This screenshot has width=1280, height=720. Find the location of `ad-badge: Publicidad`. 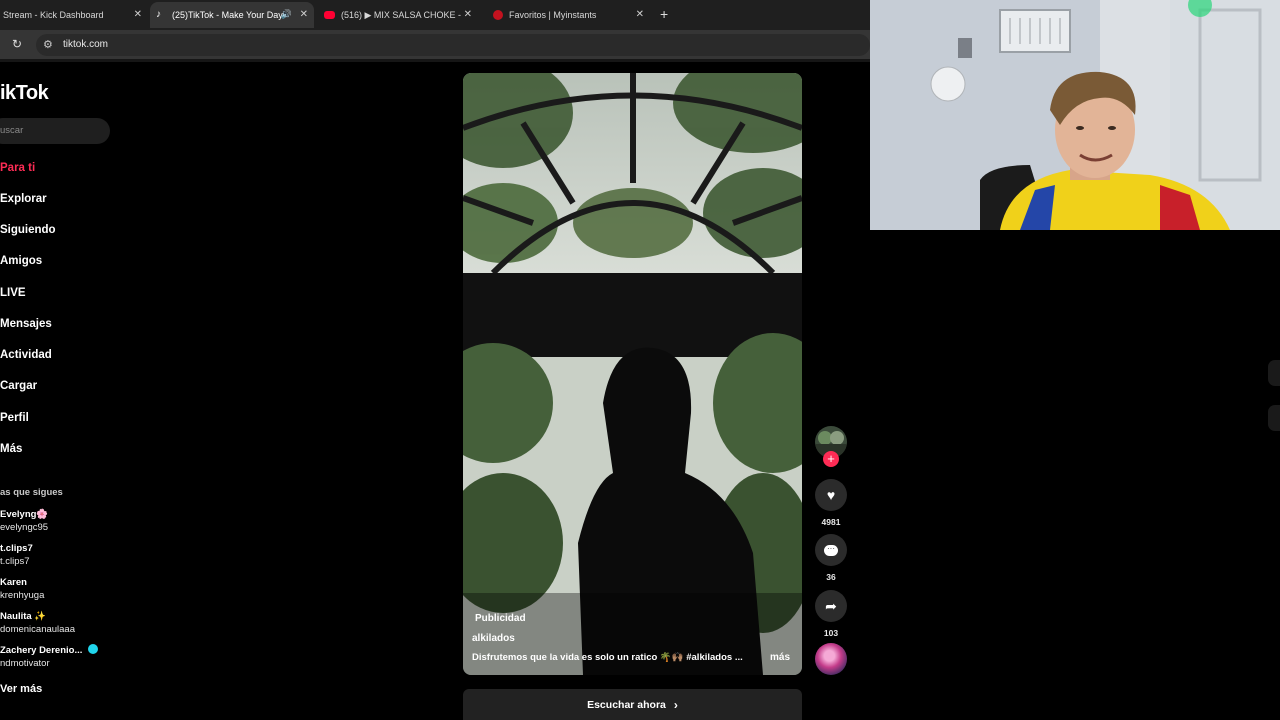

ad-badge: Publicidad is located at coordinates (500, 618).